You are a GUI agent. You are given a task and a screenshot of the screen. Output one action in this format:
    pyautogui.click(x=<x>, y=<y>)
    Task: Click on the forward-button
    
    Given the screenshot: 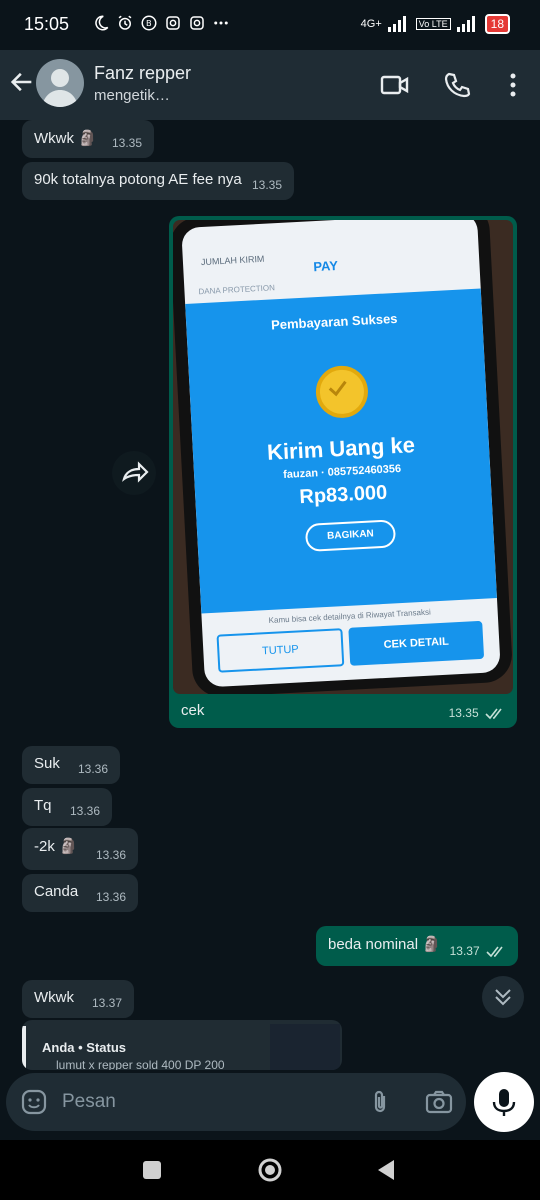 What is the action you would take?
    pyautogui.click(x=134, y=473)
    